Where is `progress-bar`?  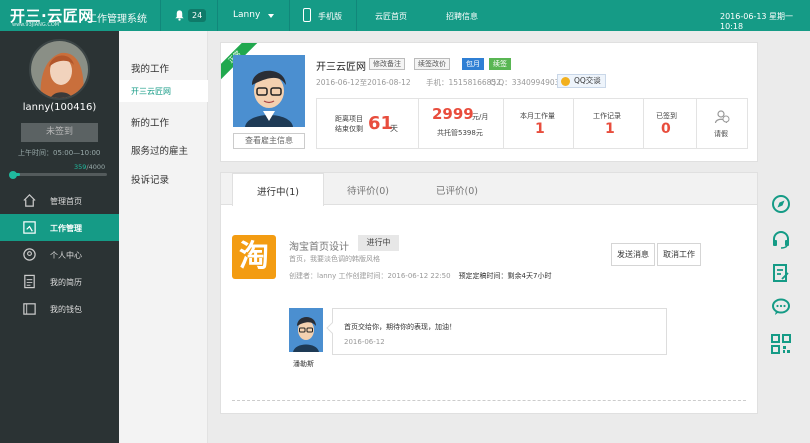 progress-bar is located at coordinates (59, 174).